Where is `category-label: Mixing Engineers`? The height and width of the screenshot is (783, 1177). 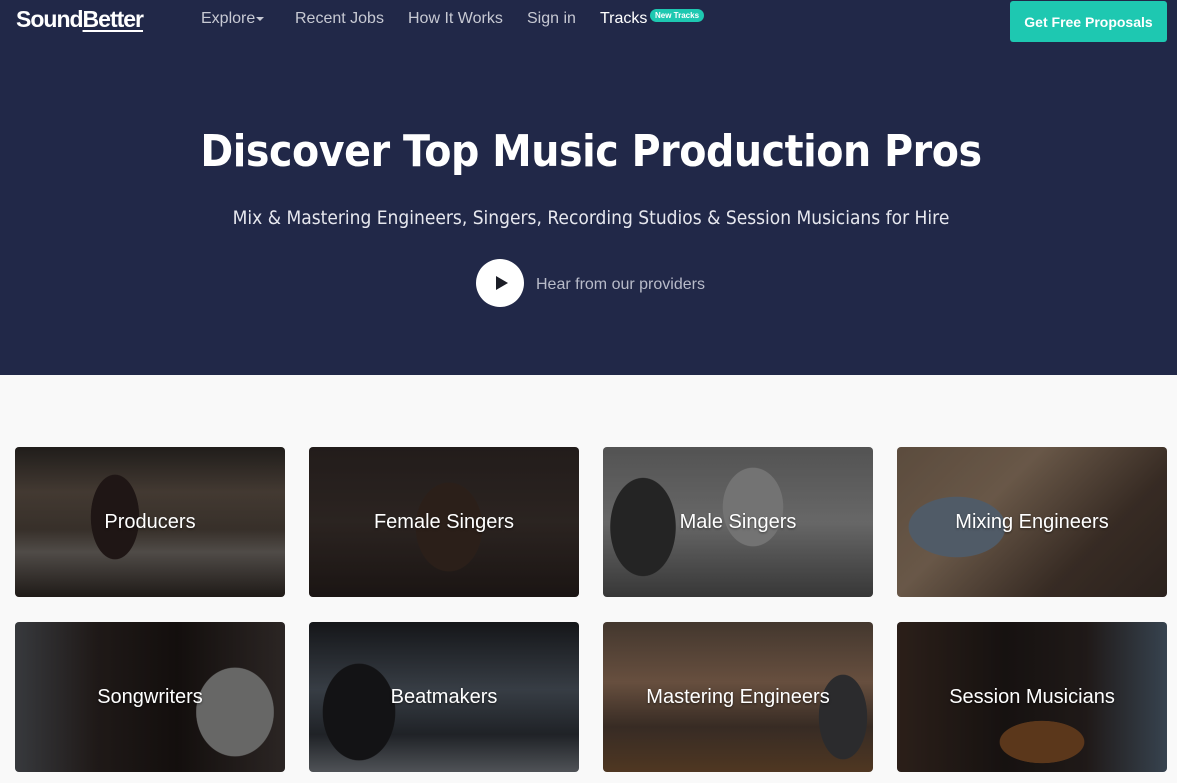 category-label: Mixing Engineers is located at coordinates (1032, 521).